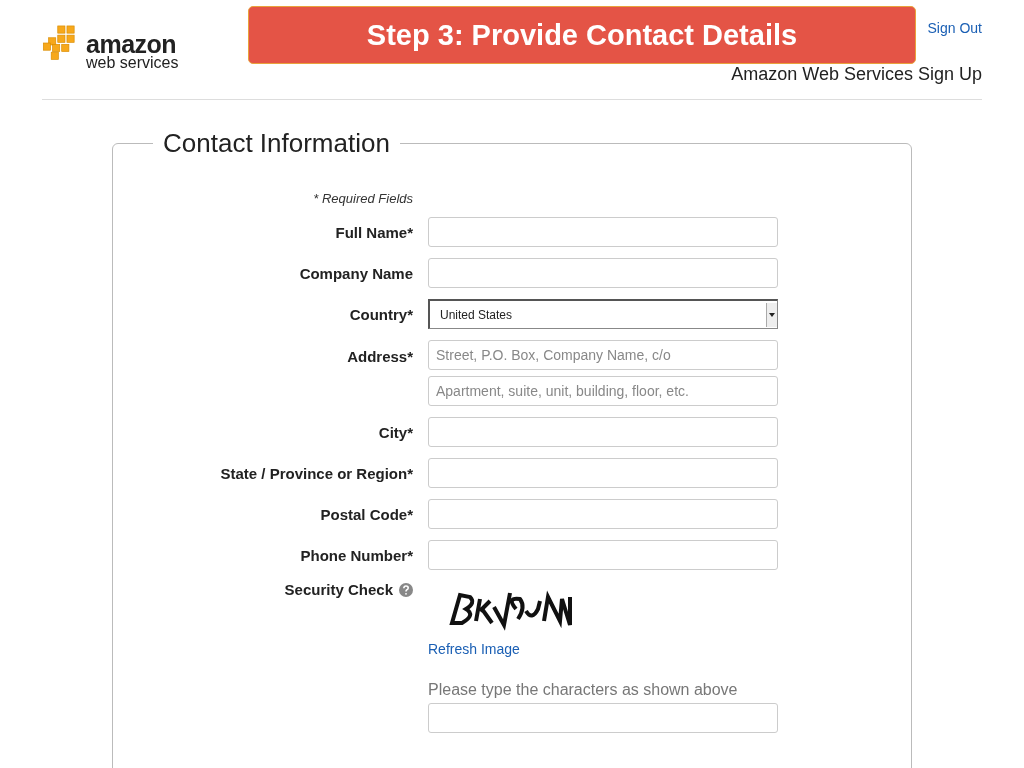 Image resolution: width=1024 pixels, height=768 pixels. What do you see at coordinates (474, 649) in the screenshot?
I see `refresh-image-link: Refresh Image` at bounding box center [474, 649].